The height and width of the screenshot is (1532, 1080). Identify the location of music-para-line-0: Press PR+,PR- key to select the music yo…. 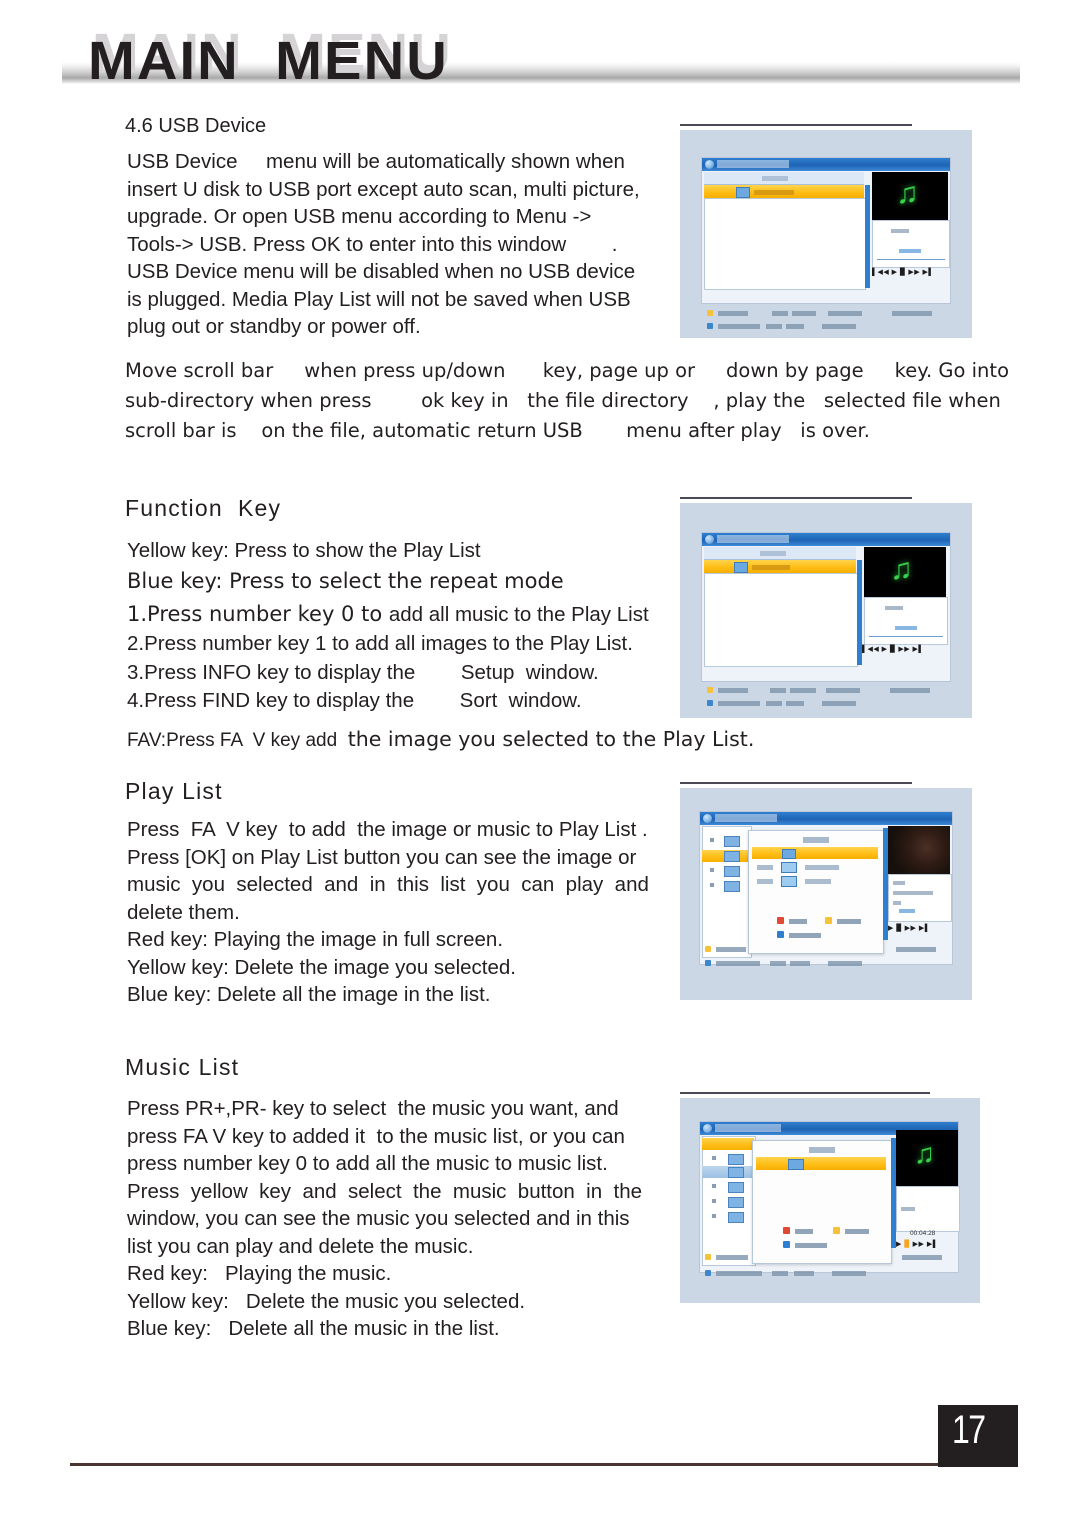
(373, 1108).